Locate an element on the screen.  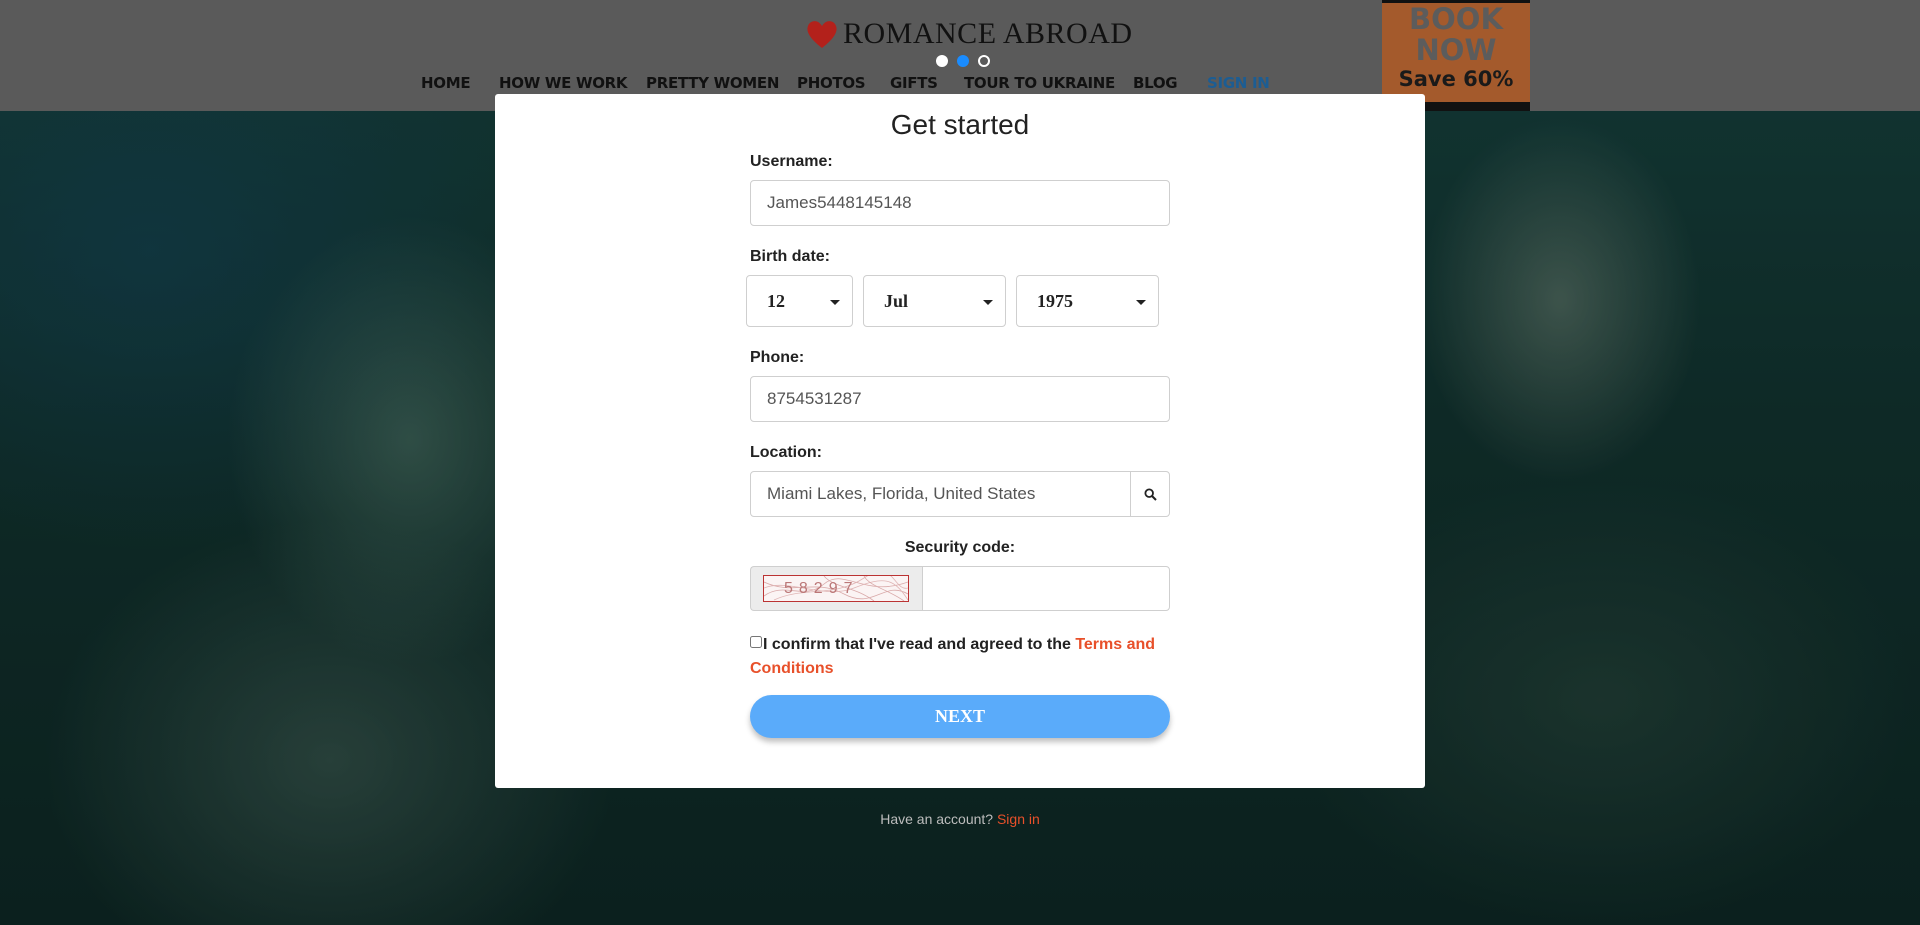
heart-icon is located at coordinates (822, 34).